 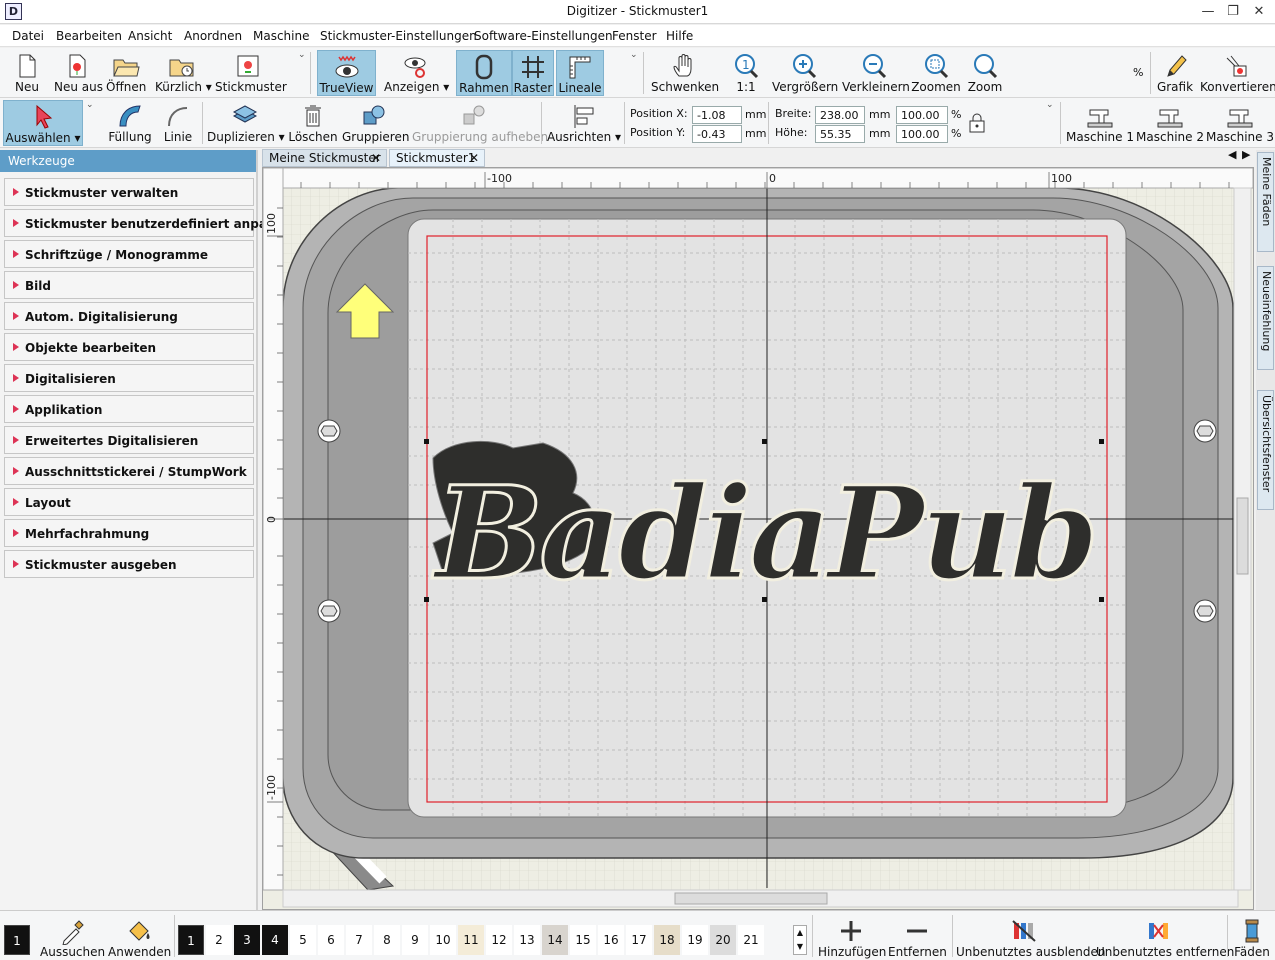 I want to click on sidebar-item-image: Bild, so click(x=129, y=285).